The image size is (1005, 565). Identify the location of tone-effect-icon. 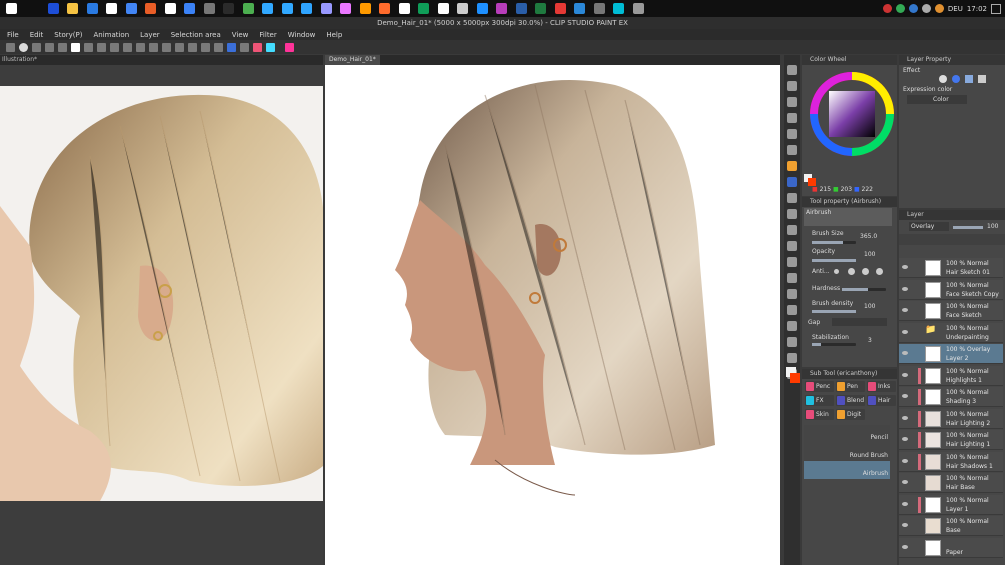
(956, 79).